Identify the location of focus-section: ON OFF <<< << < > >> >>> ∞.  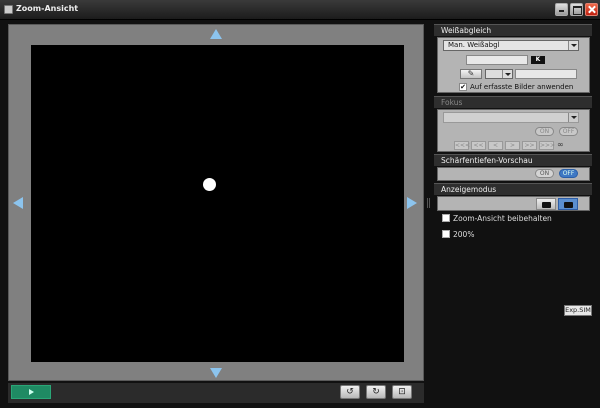
(513, 130).